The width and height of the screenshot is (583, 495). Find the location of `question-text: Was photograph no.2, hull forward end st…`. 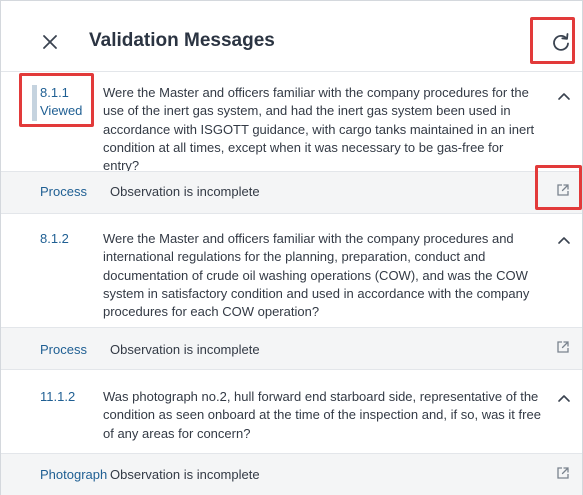

question-text: Was photograph no.2, hull forward end st… is located at coordinates (322, 415).